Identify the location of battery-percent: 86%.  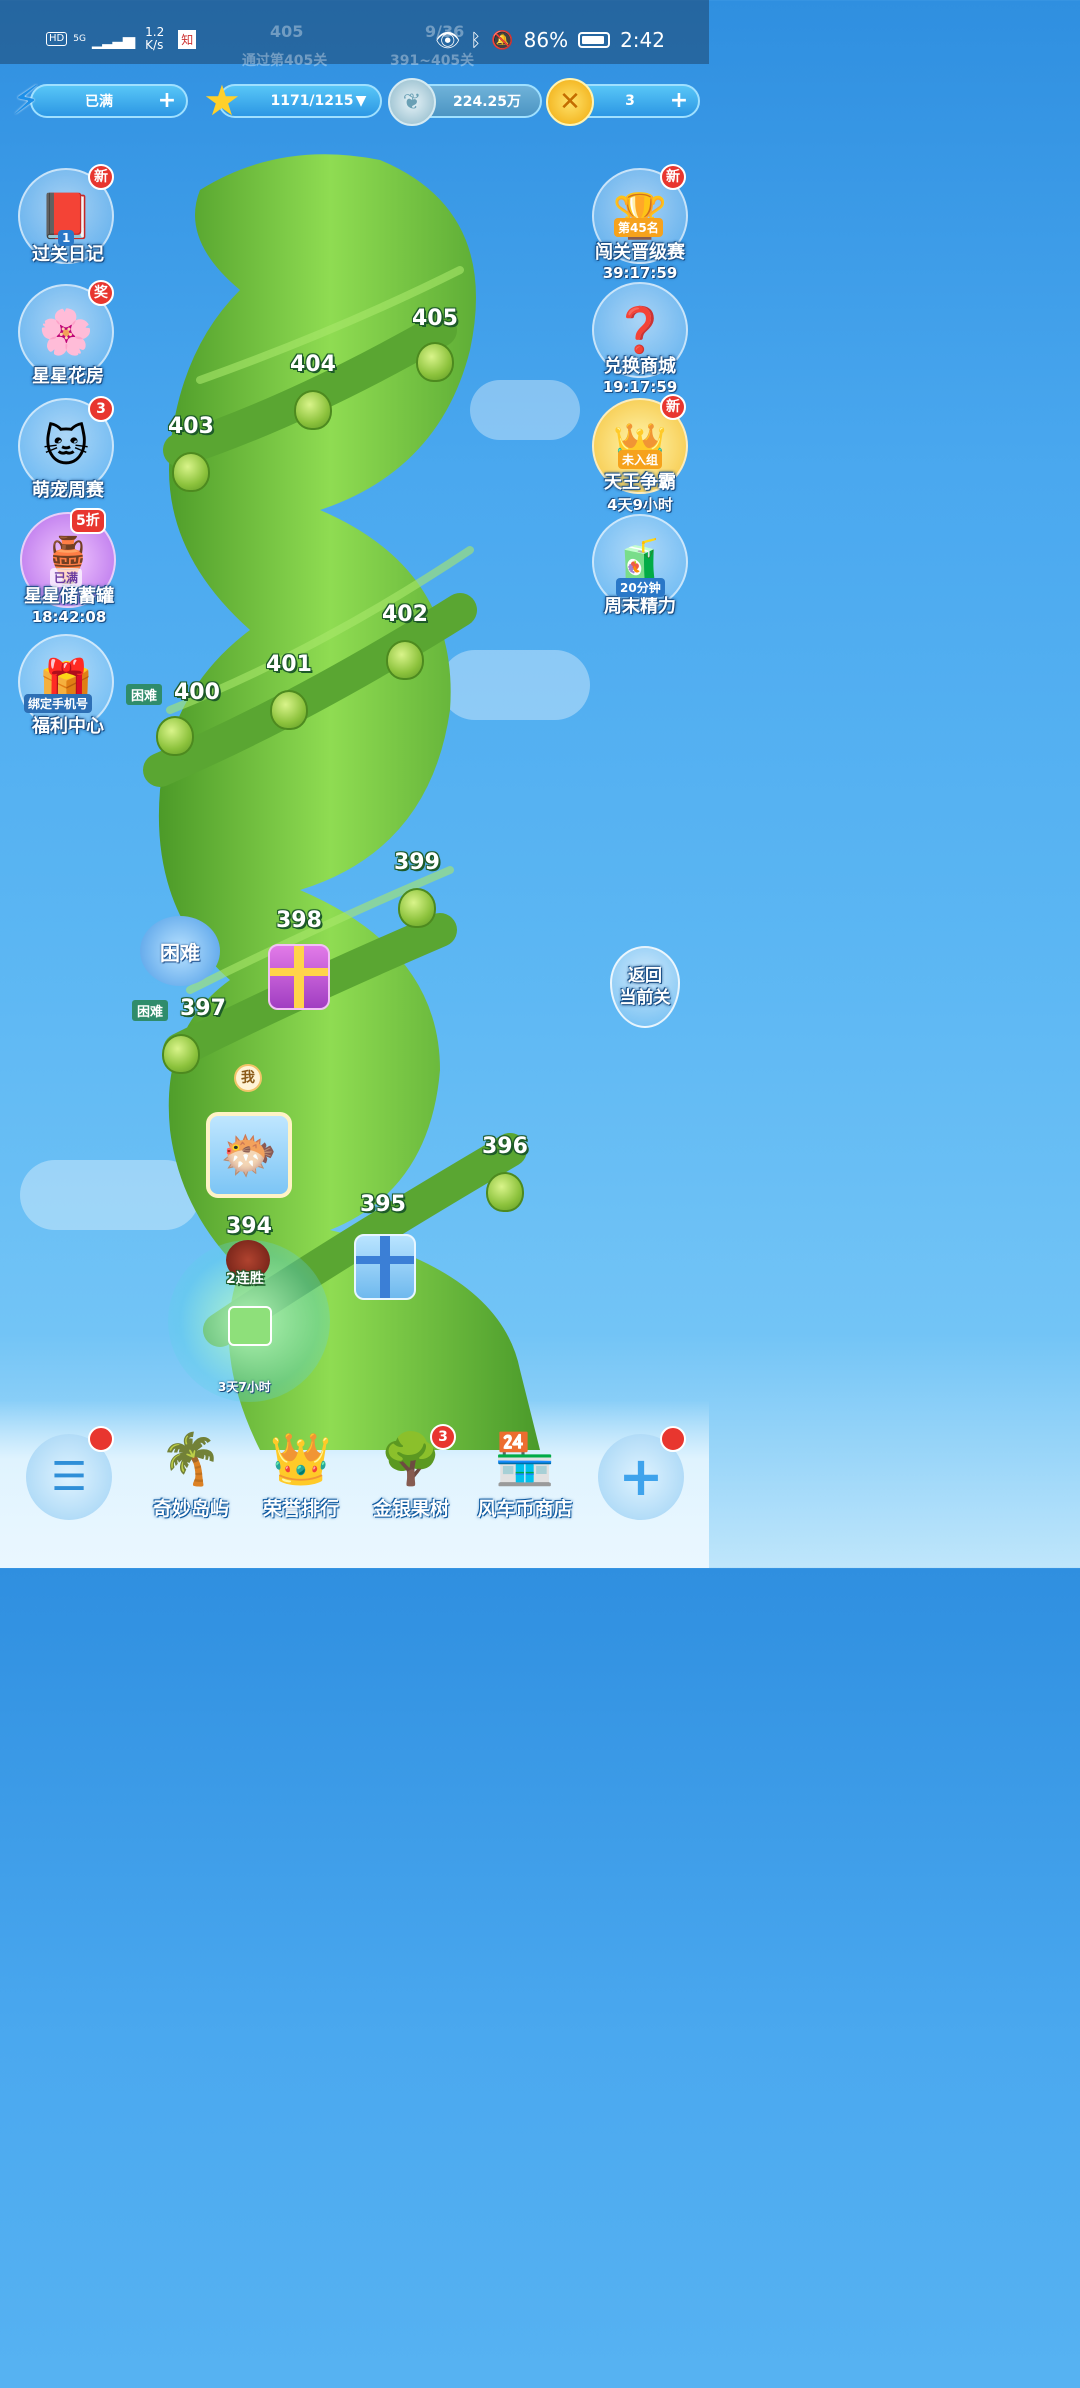
(546, 40).